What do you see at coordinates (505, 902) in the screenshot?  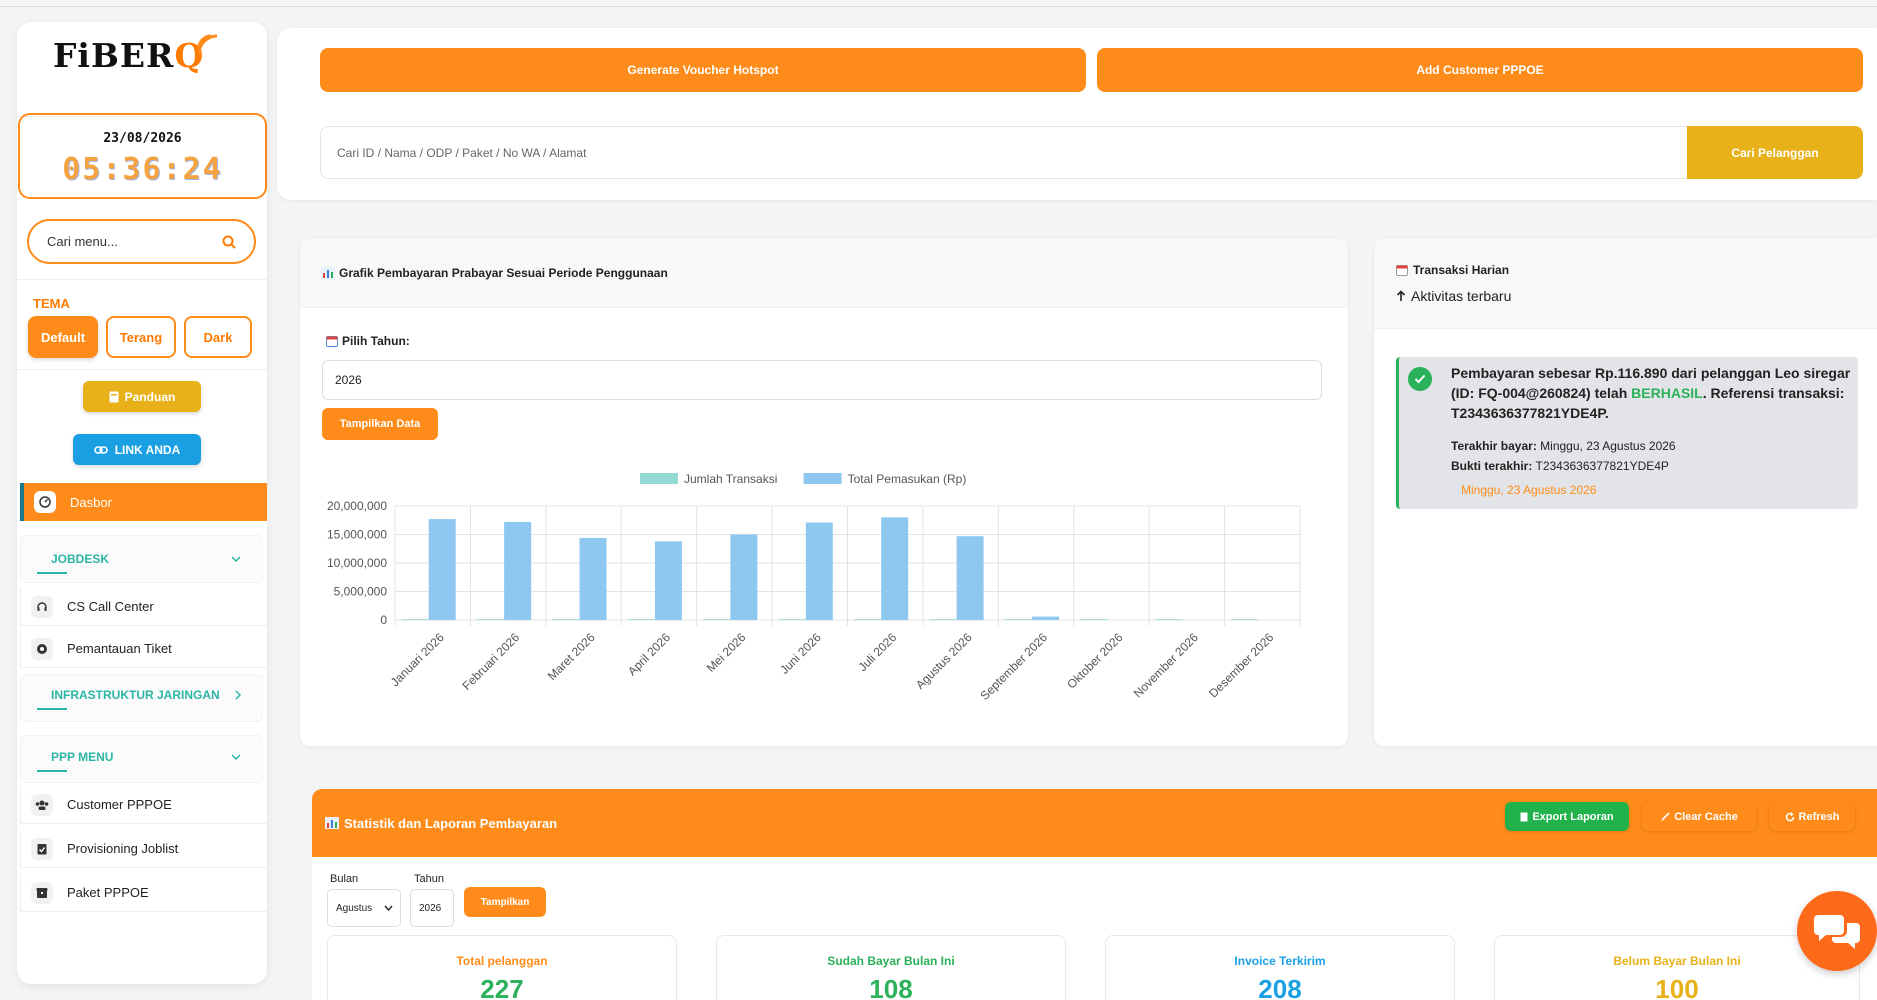 I see `show-stats-button: Tampilkan` at bounding box center [505, 902].